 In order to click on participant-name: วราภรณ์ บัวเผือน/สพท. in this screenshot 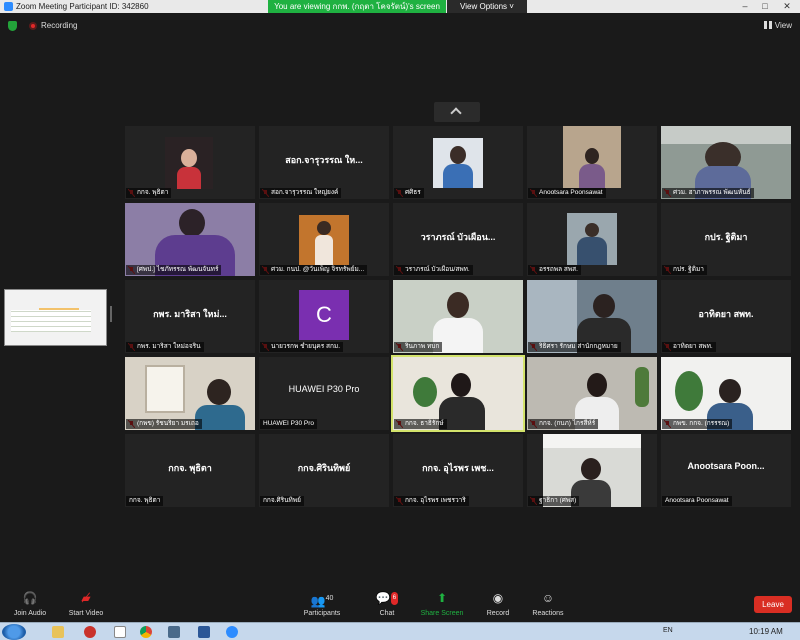, I will do `click(433, 270)`.